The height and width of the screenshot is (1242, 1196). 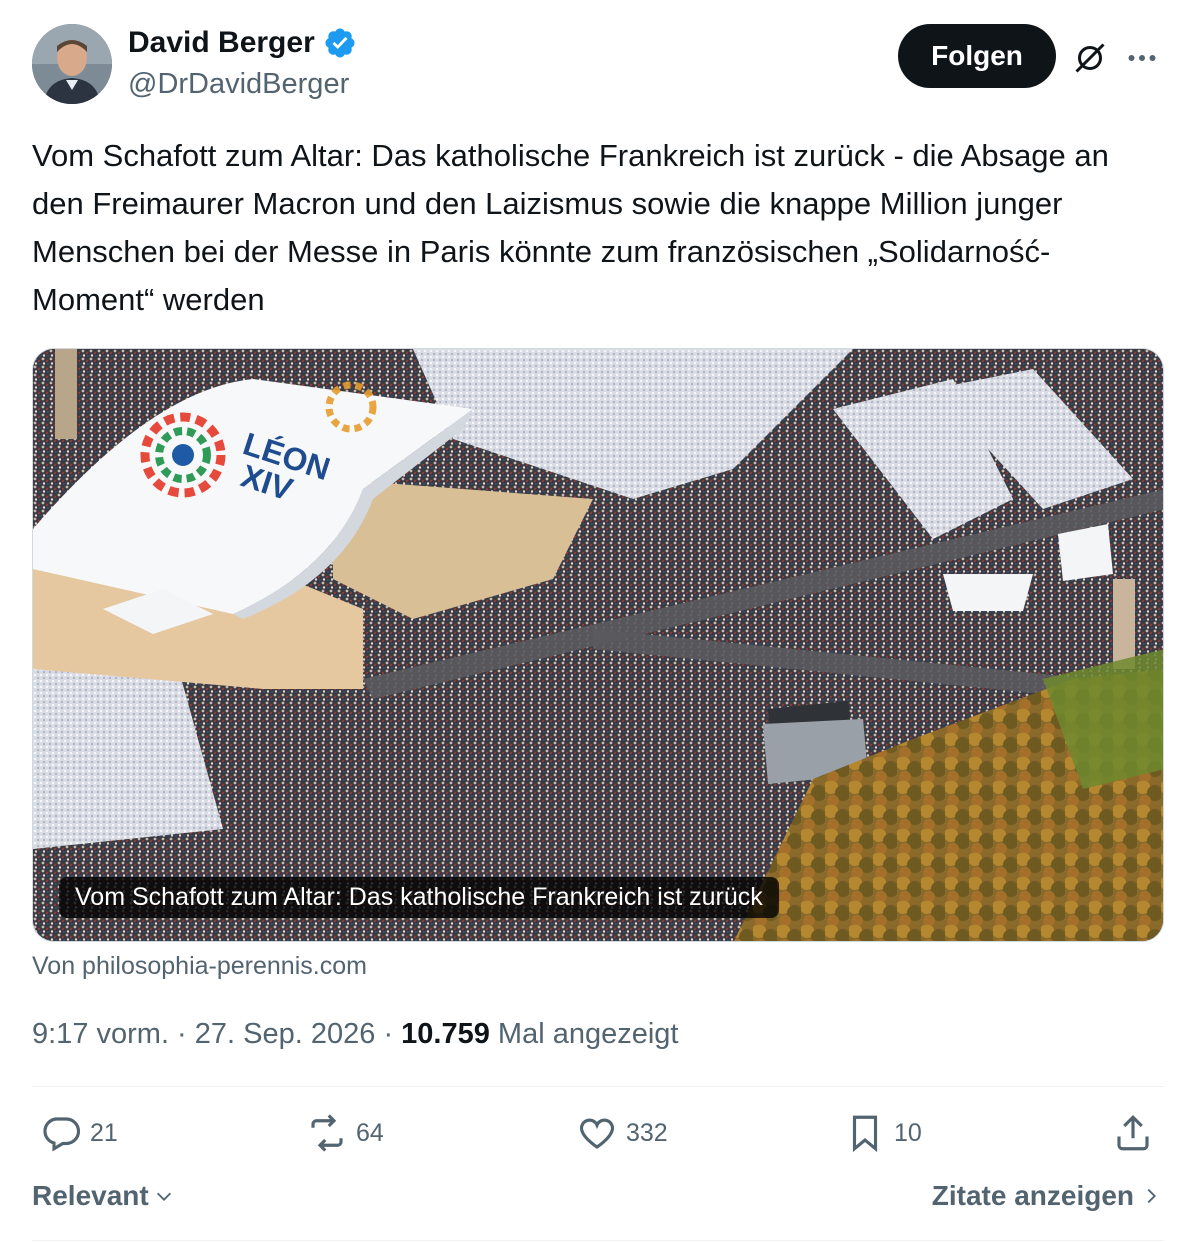 What do you see at coordinates (598, 1086) in the screenshot?
I see `divider-top` at bounding box center [598, 1086].